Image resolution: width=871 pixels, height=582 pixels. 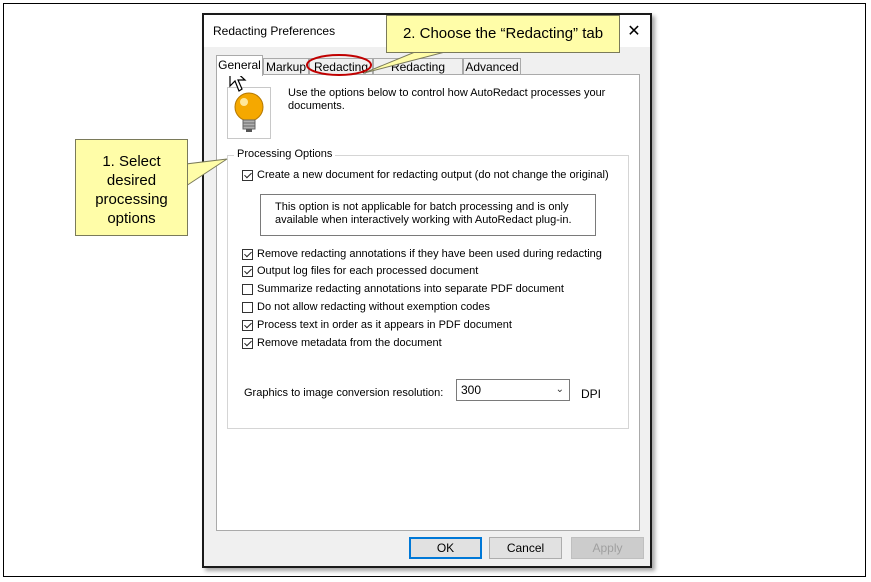 I want to click on redacting-tab-highlight, so click(x=339, y=65).